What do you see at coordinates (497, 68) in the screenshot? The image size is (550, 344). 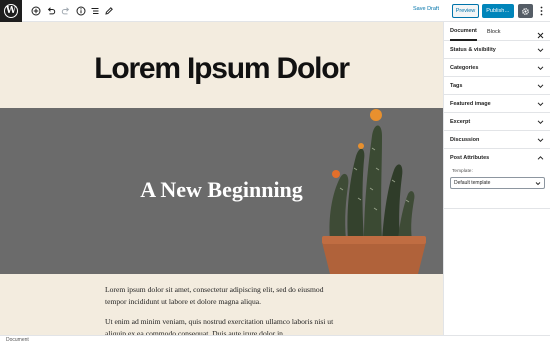 I see `panel-categories: Categories` at bounding box center [497, 68].